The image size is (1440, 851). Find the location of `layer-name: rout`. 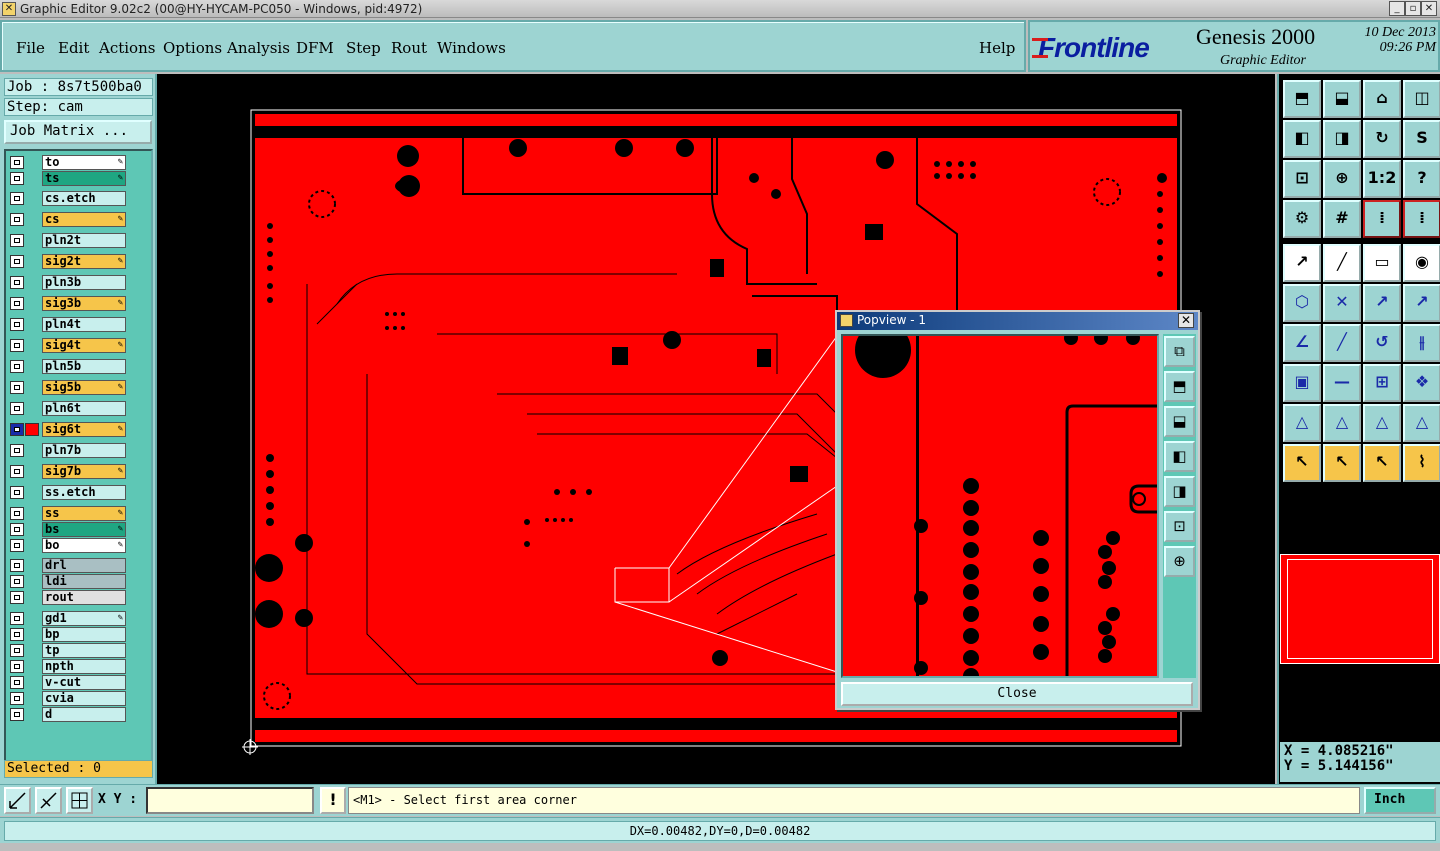

layer-name: rout is located at coordinates (84, 597).